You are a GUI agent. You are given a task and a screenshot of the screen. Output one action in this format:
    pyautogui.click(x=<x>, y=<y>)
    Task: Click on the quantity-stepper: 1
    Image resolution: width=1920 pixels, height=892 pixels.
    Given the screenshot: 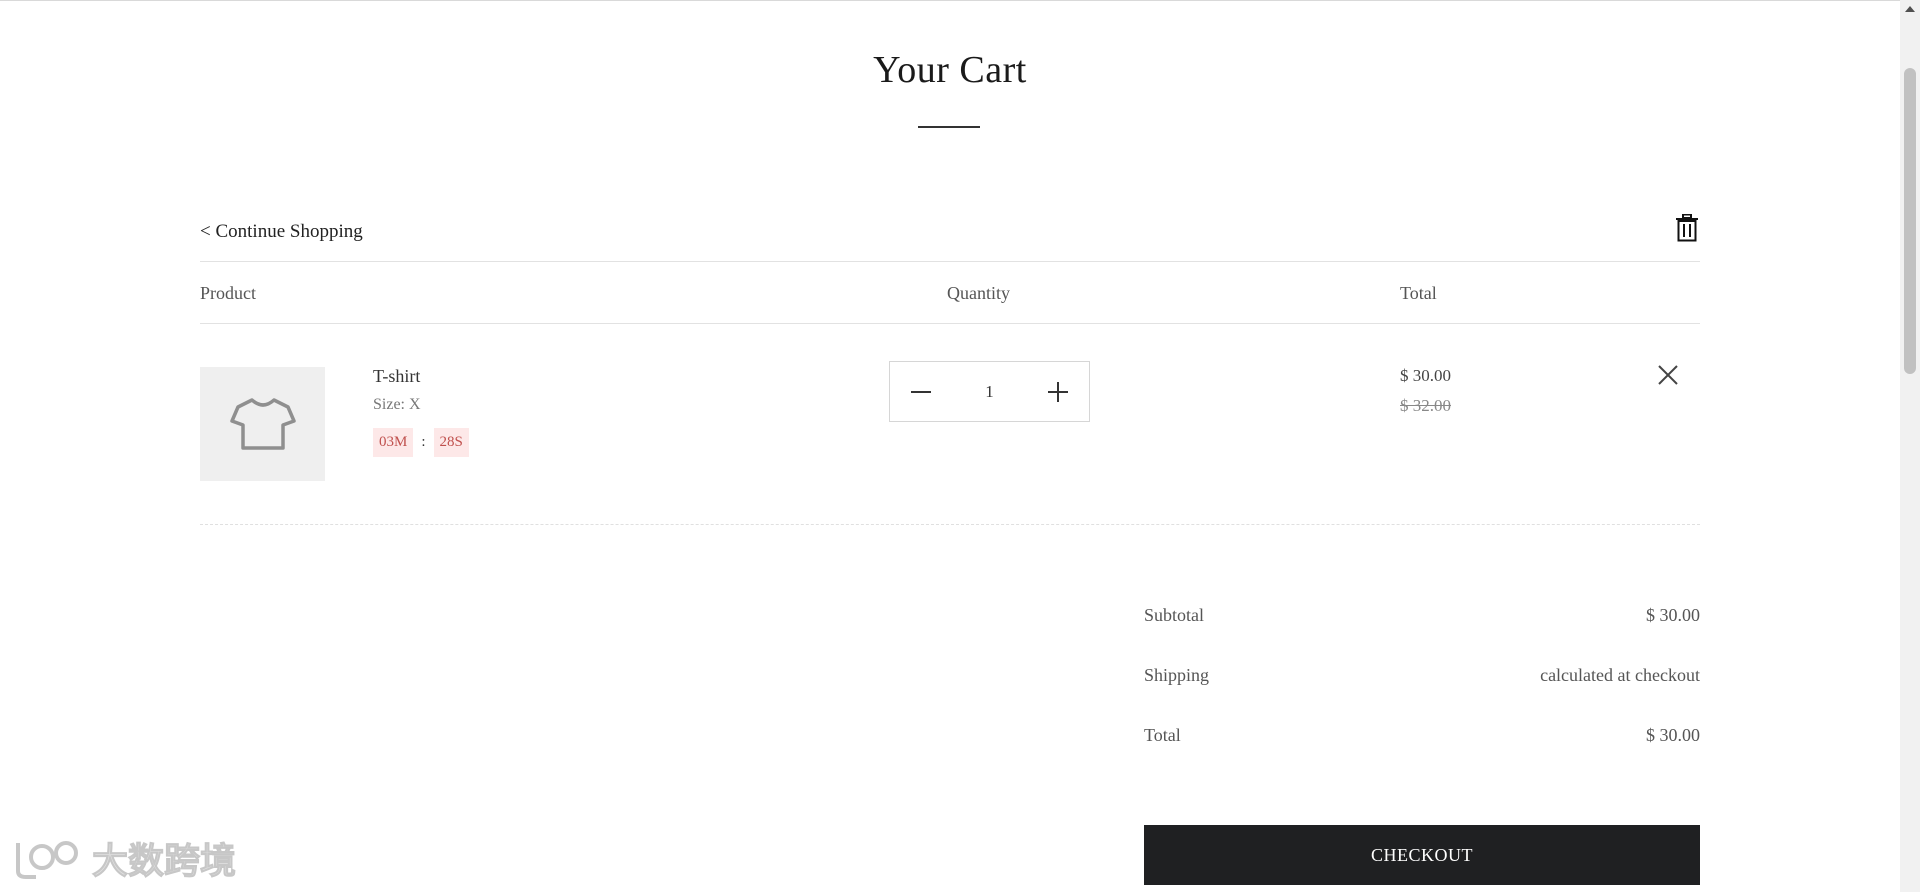 What is the action you would take?
    pyautogui.click(x=989, y=391)
    